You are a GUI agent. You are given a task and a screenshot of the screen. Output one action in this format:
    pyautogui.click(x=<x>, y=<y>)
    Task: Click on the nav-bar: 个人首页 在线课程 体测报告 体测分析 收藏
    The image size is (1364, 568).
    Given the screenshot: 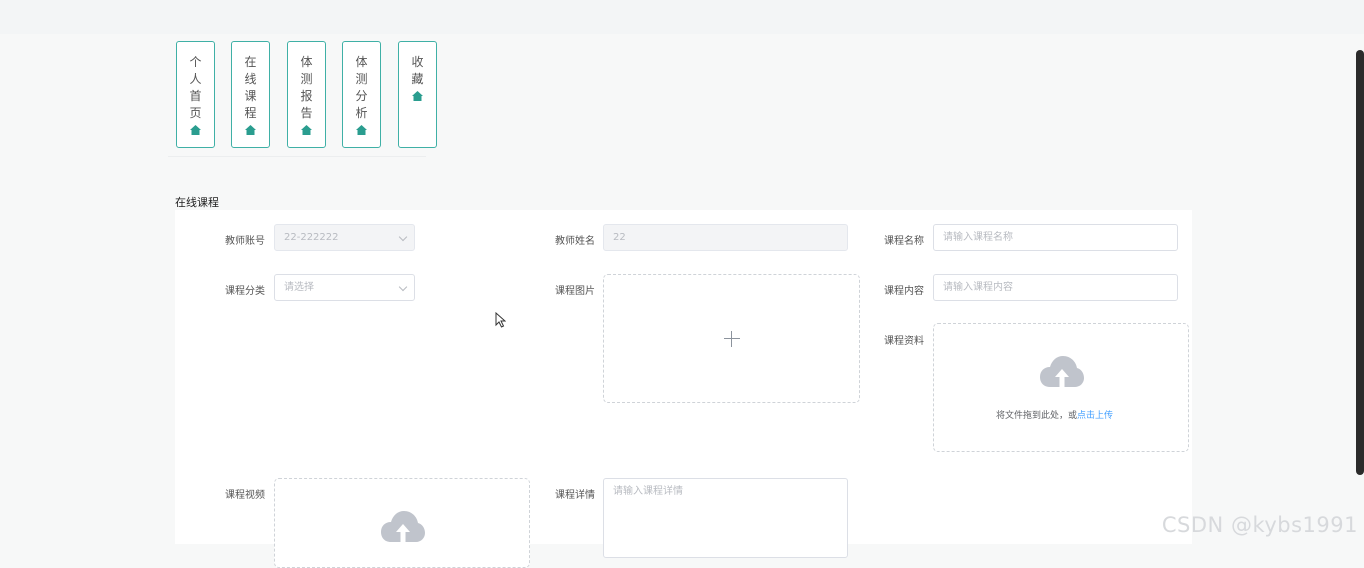 What is the action you would take?
    pyautogui.click(x=302, y=98)
    